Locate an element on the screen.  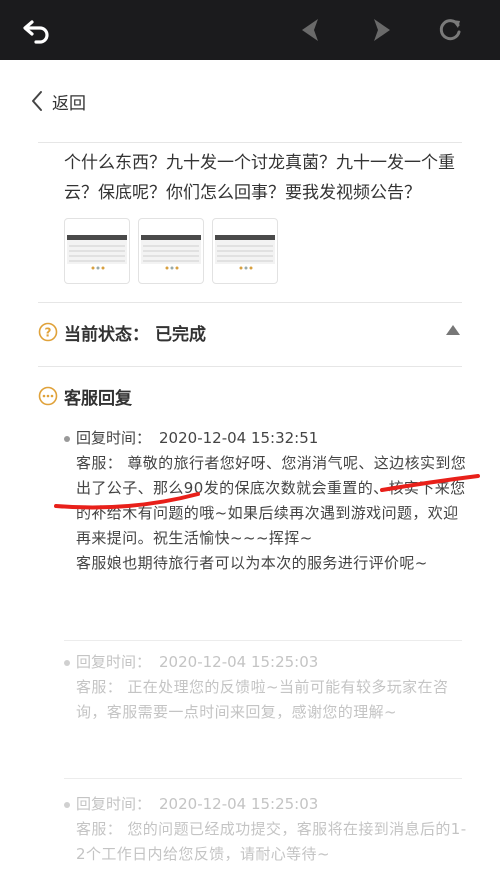
back-arrow-icon is located at coordinates (312, 30).